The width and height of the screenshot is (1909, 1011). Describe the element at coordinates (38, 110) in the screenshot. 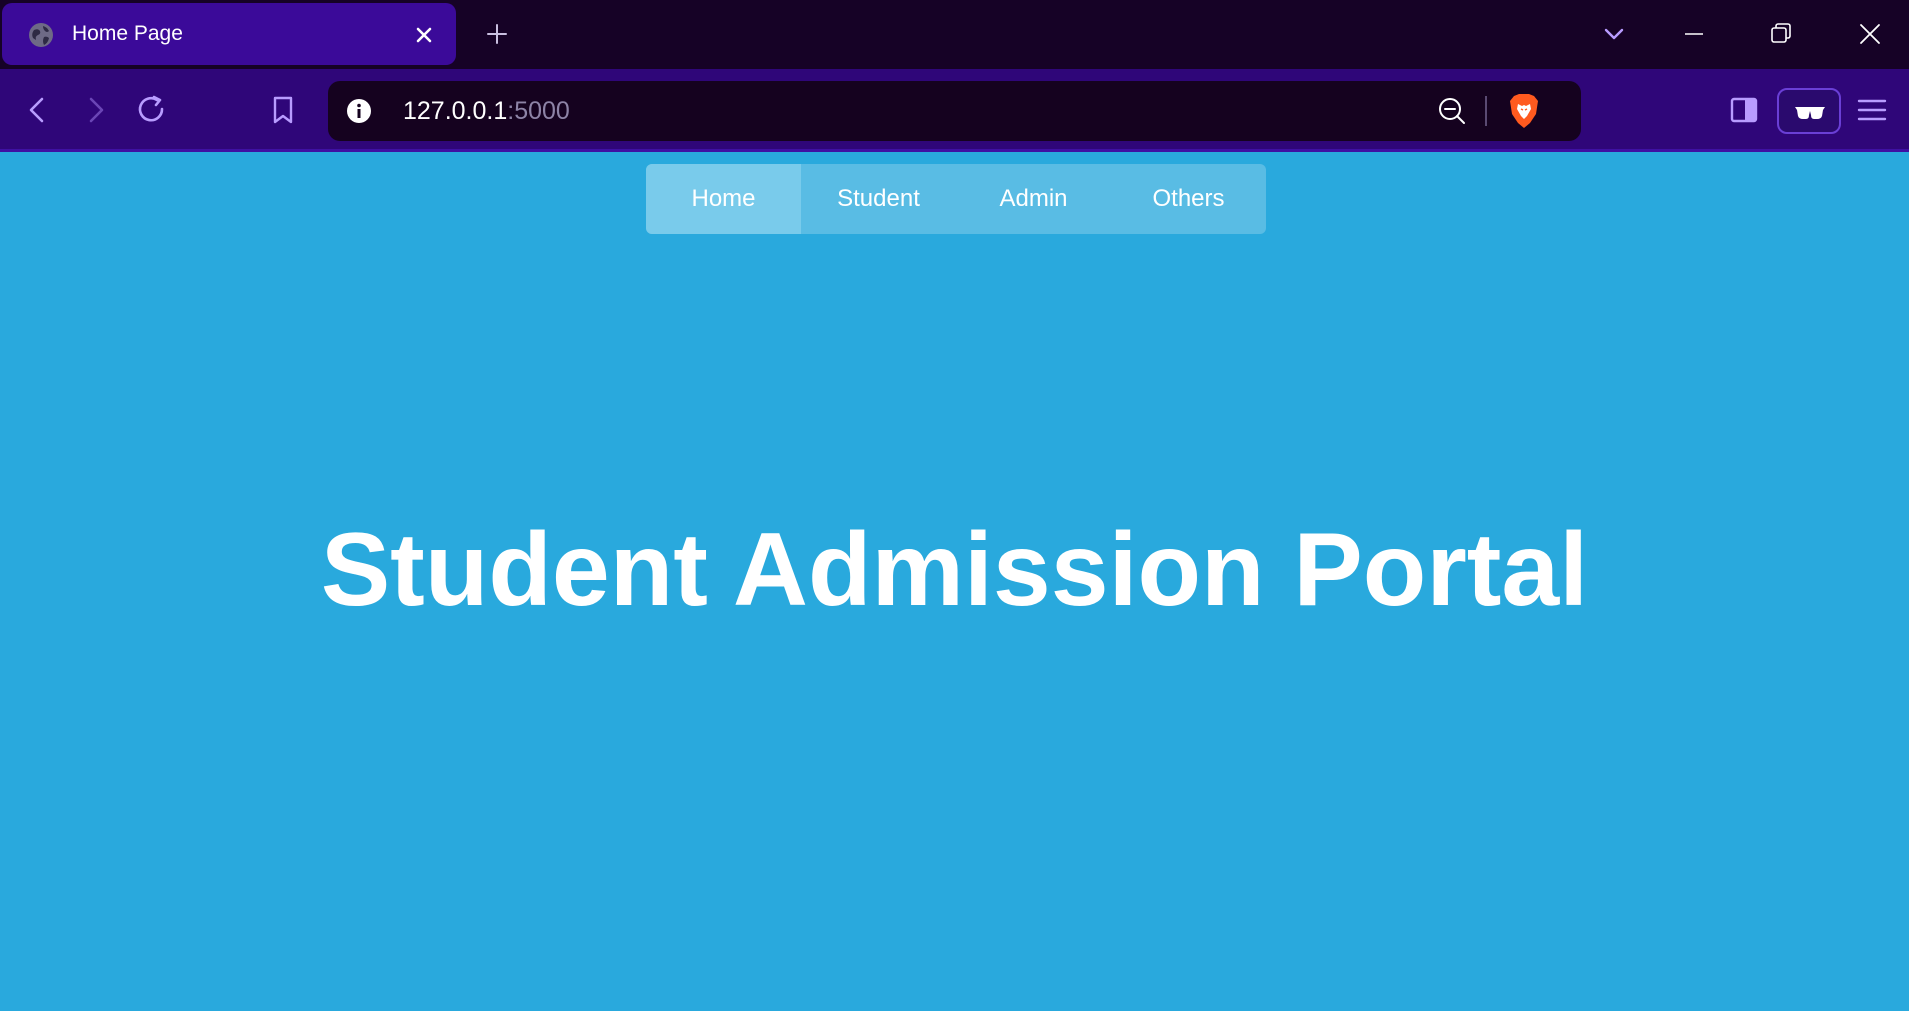

I see `back-arrow-icon` at that location.